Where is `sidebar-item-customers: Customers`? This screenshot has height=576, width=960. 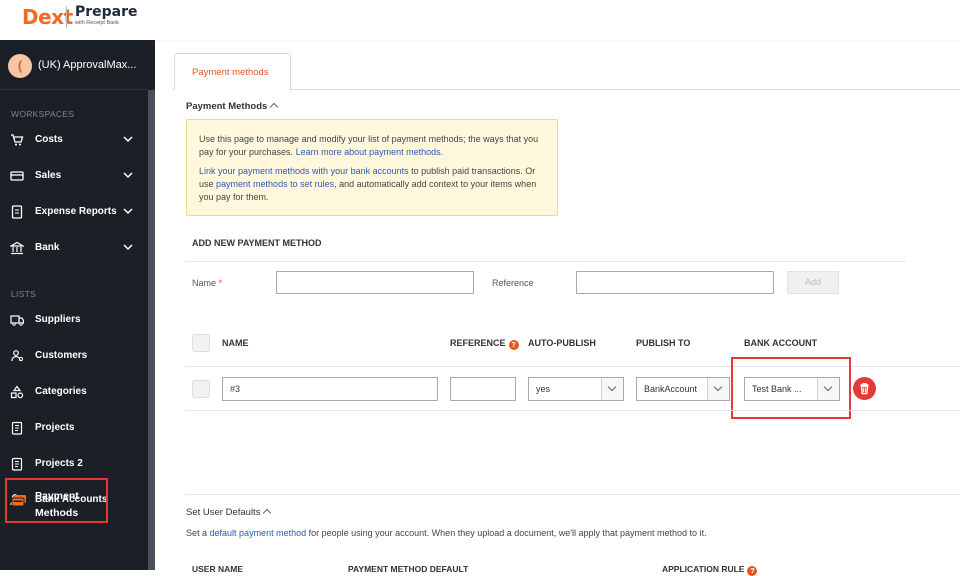 sidebar-item-customers: Customers is located at coordinates (74, 356).